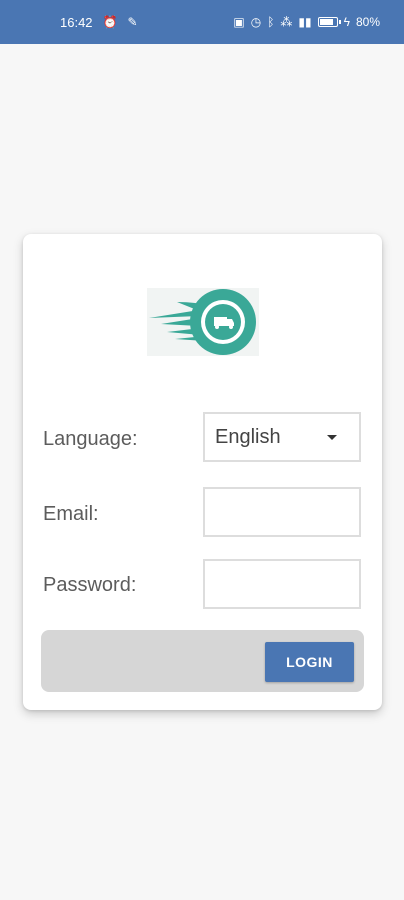  What do you see at coordinates (286, 22) in the screenshot?
I see `volte-icon: ⁂` at bounding box center [286, 22].